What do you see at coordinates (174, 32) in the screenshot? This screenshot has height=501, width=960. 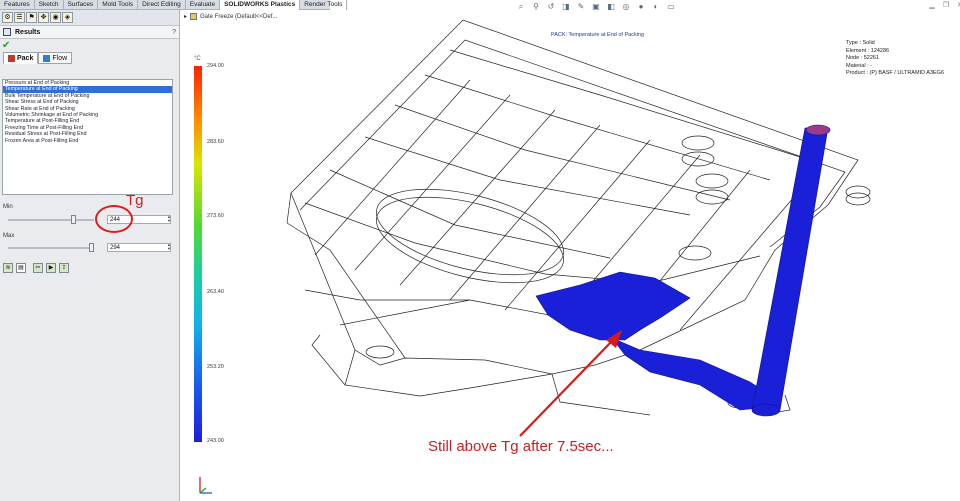 I see `help-icon: ?` at bounding box center [174, 32].